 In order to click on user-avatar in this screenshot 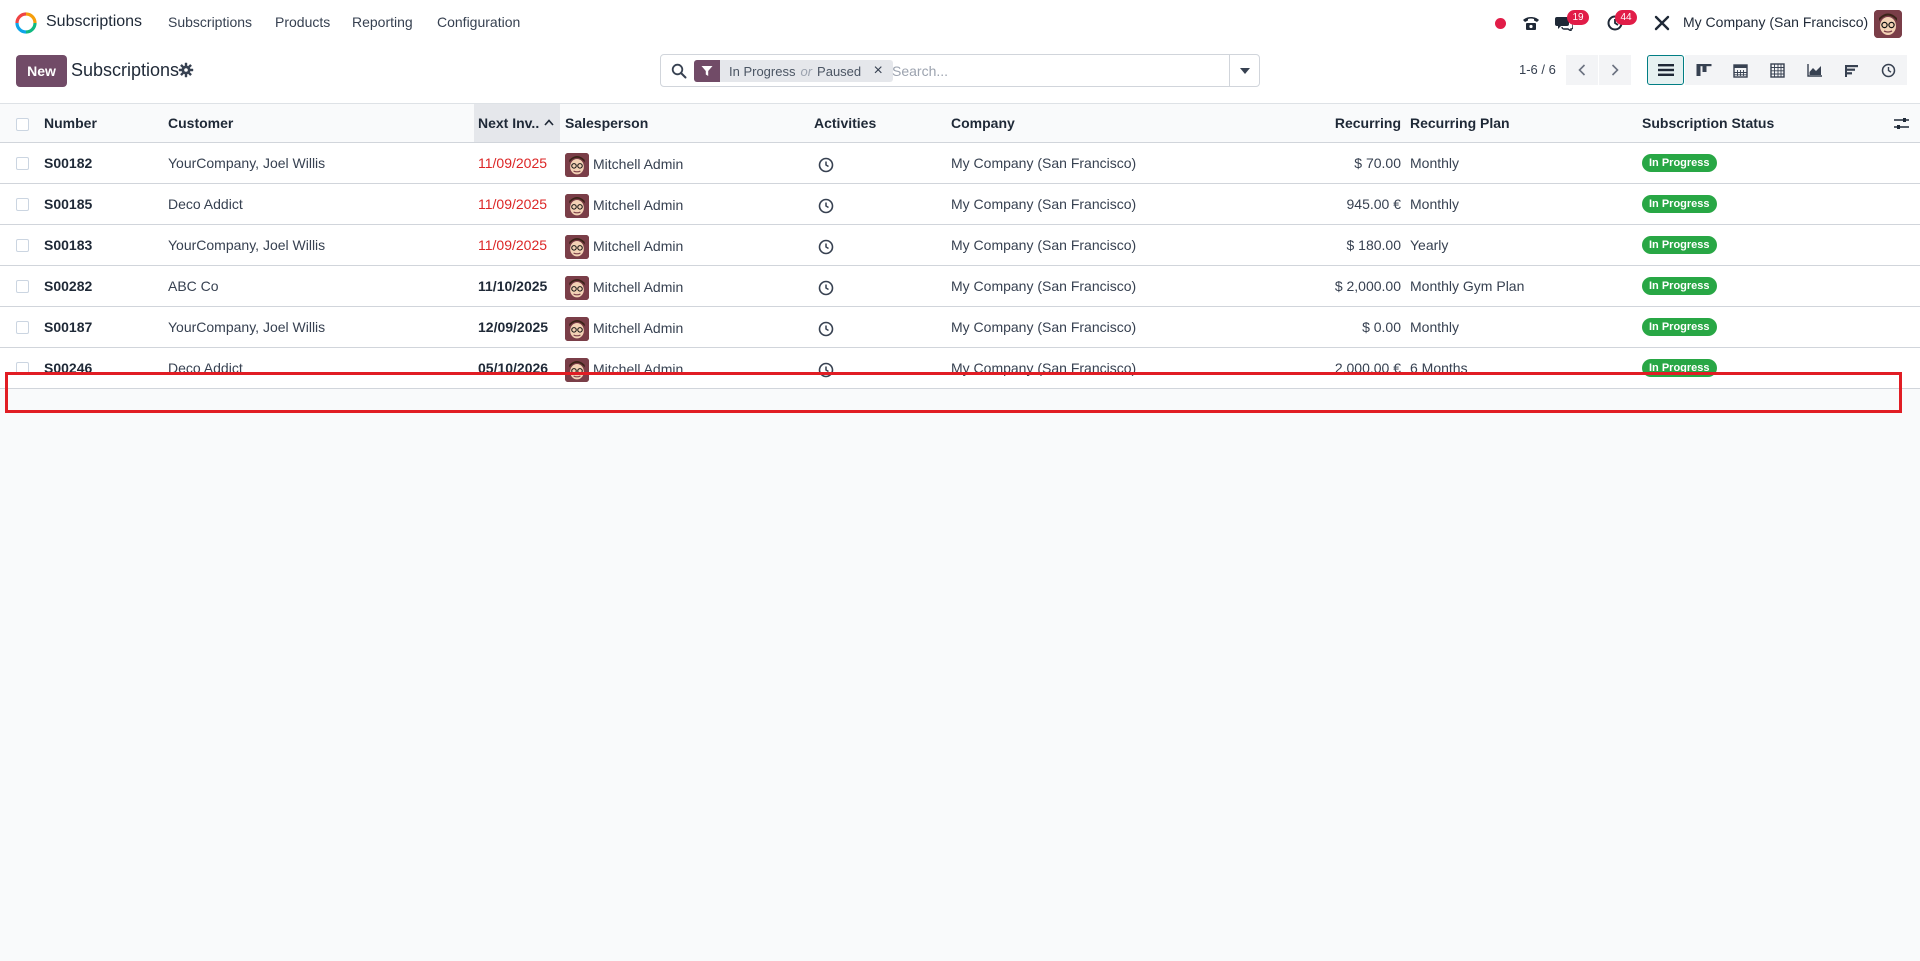, I will do `click(1888, 24)`.